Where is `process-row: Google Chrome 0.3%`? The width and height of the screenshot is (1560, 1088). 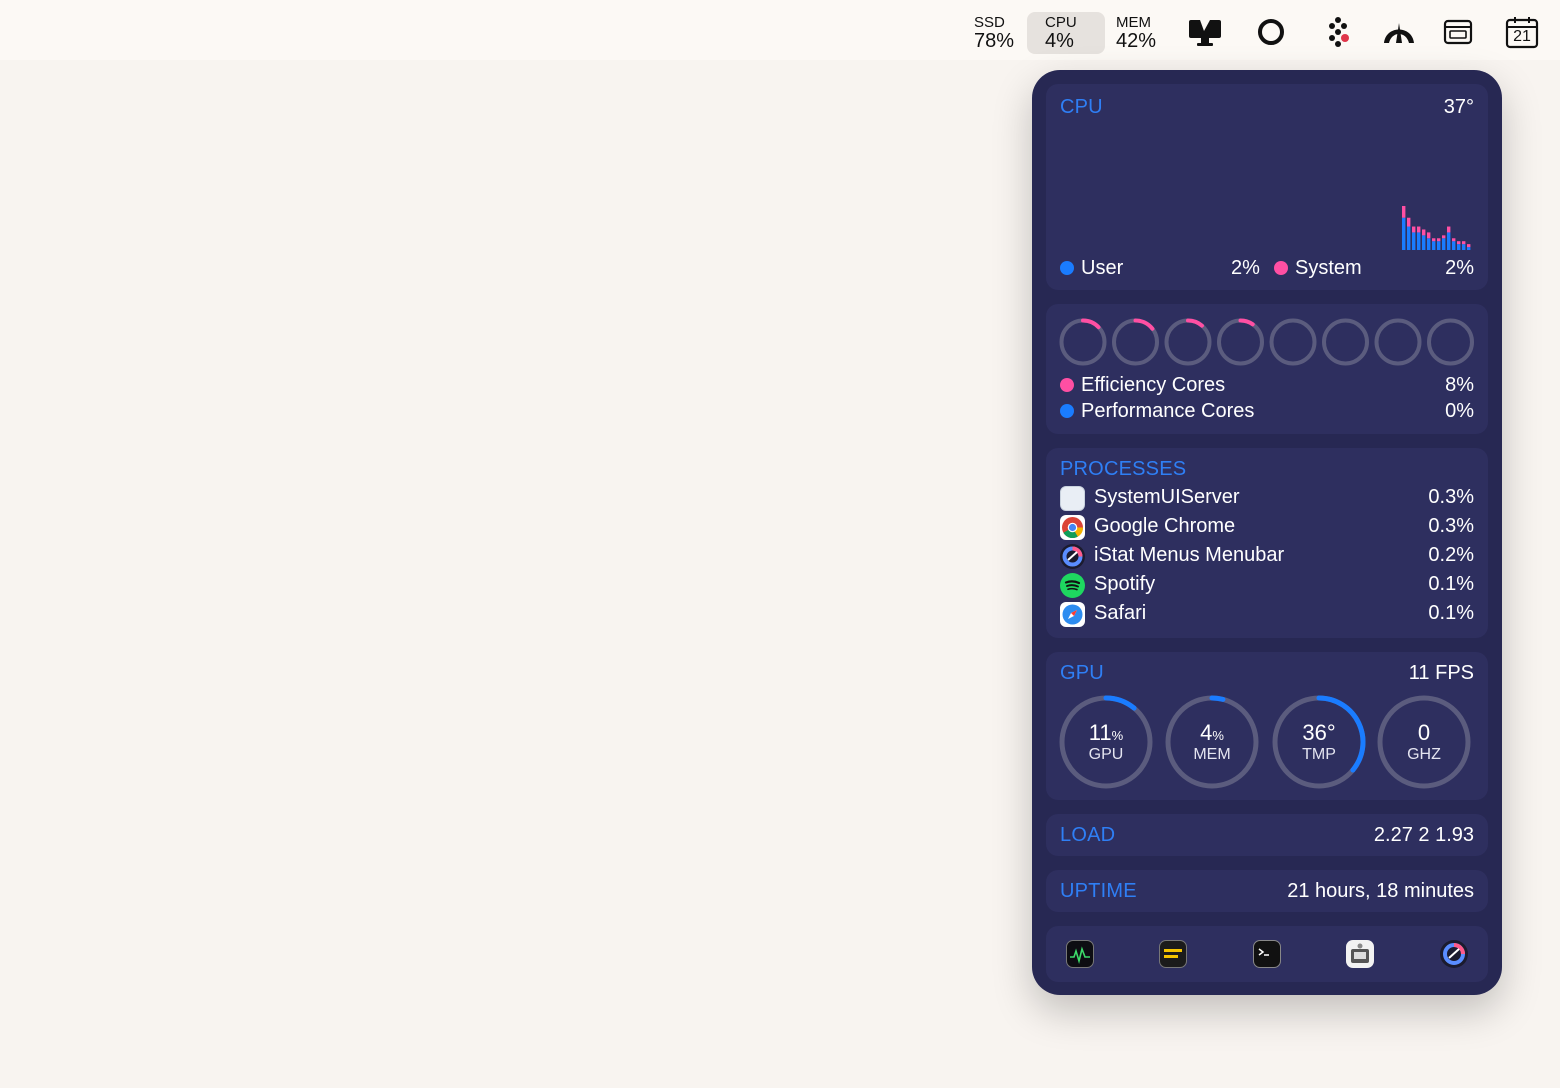
process-row: Google Chrome 0.3% is located at coordinates (1267, 527).